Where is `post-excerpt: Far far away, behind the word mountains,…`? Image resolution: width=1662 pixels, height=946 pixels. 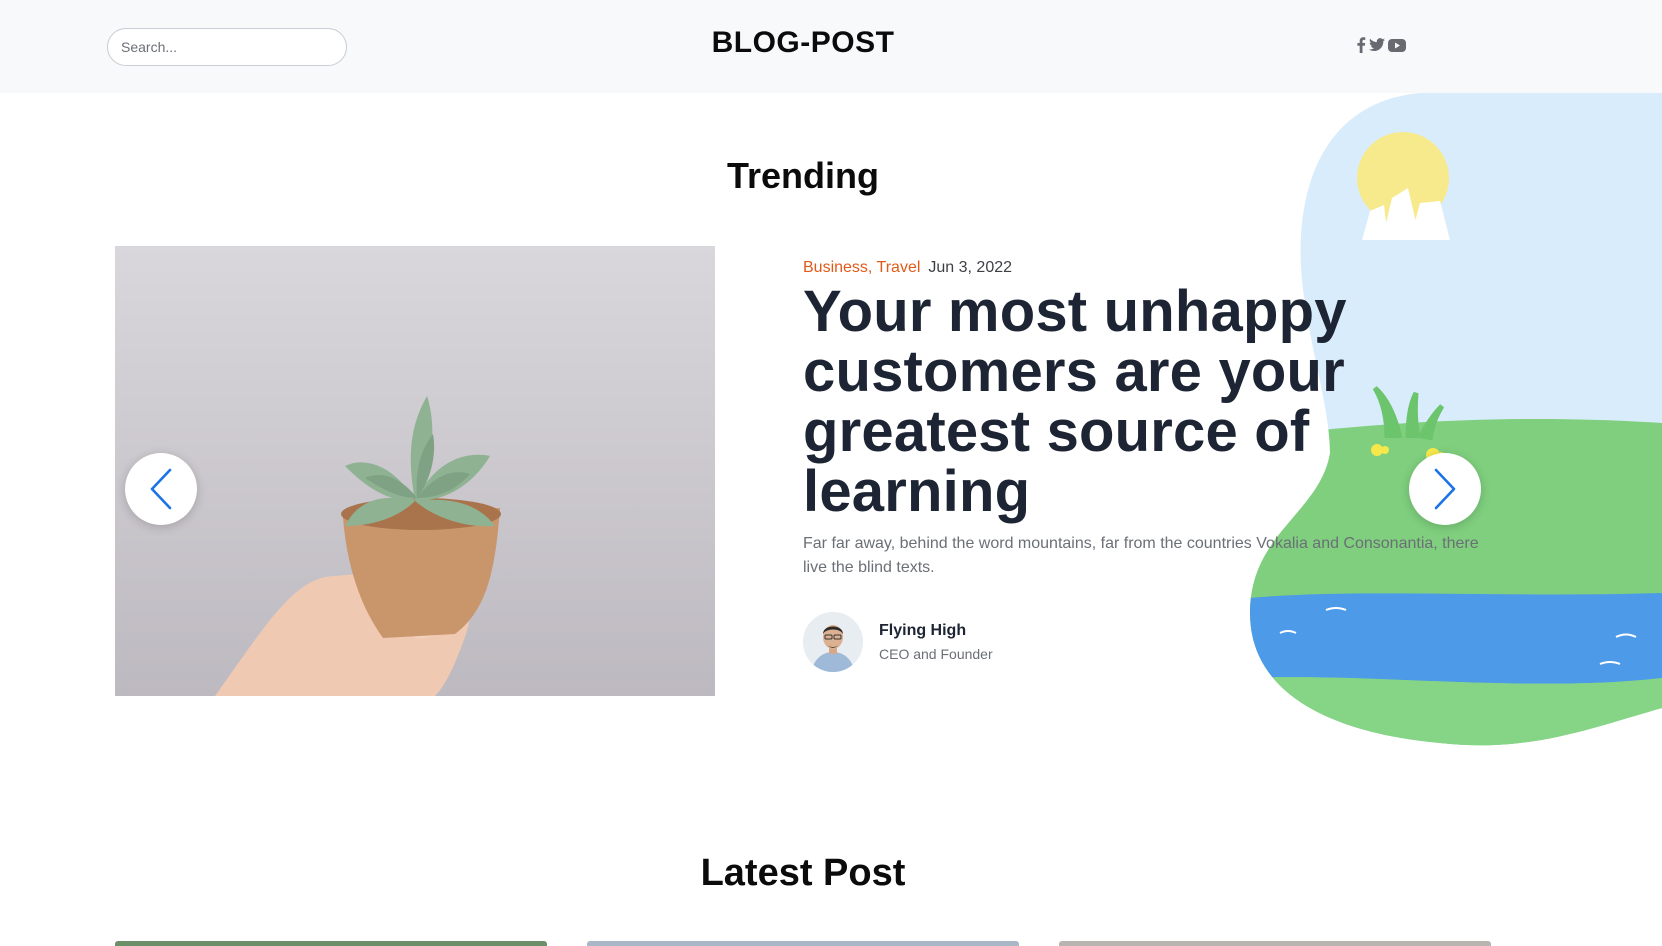 post-excerpt: Far far away, behind the word mountains,… is located at coordinates (1141, 555).